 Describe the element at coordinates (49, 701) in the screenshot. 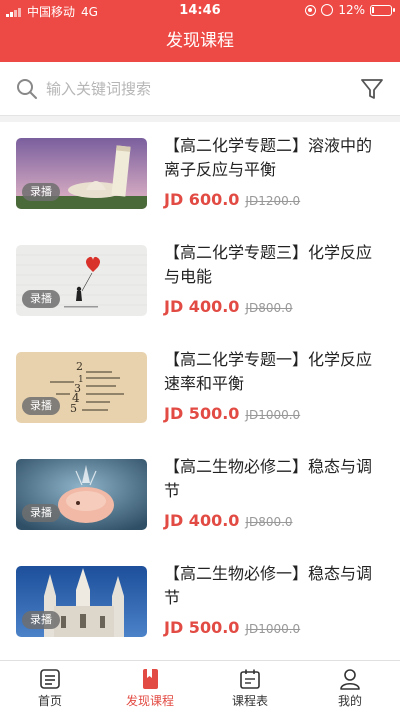

I see `tab-label: 首页` at that location.